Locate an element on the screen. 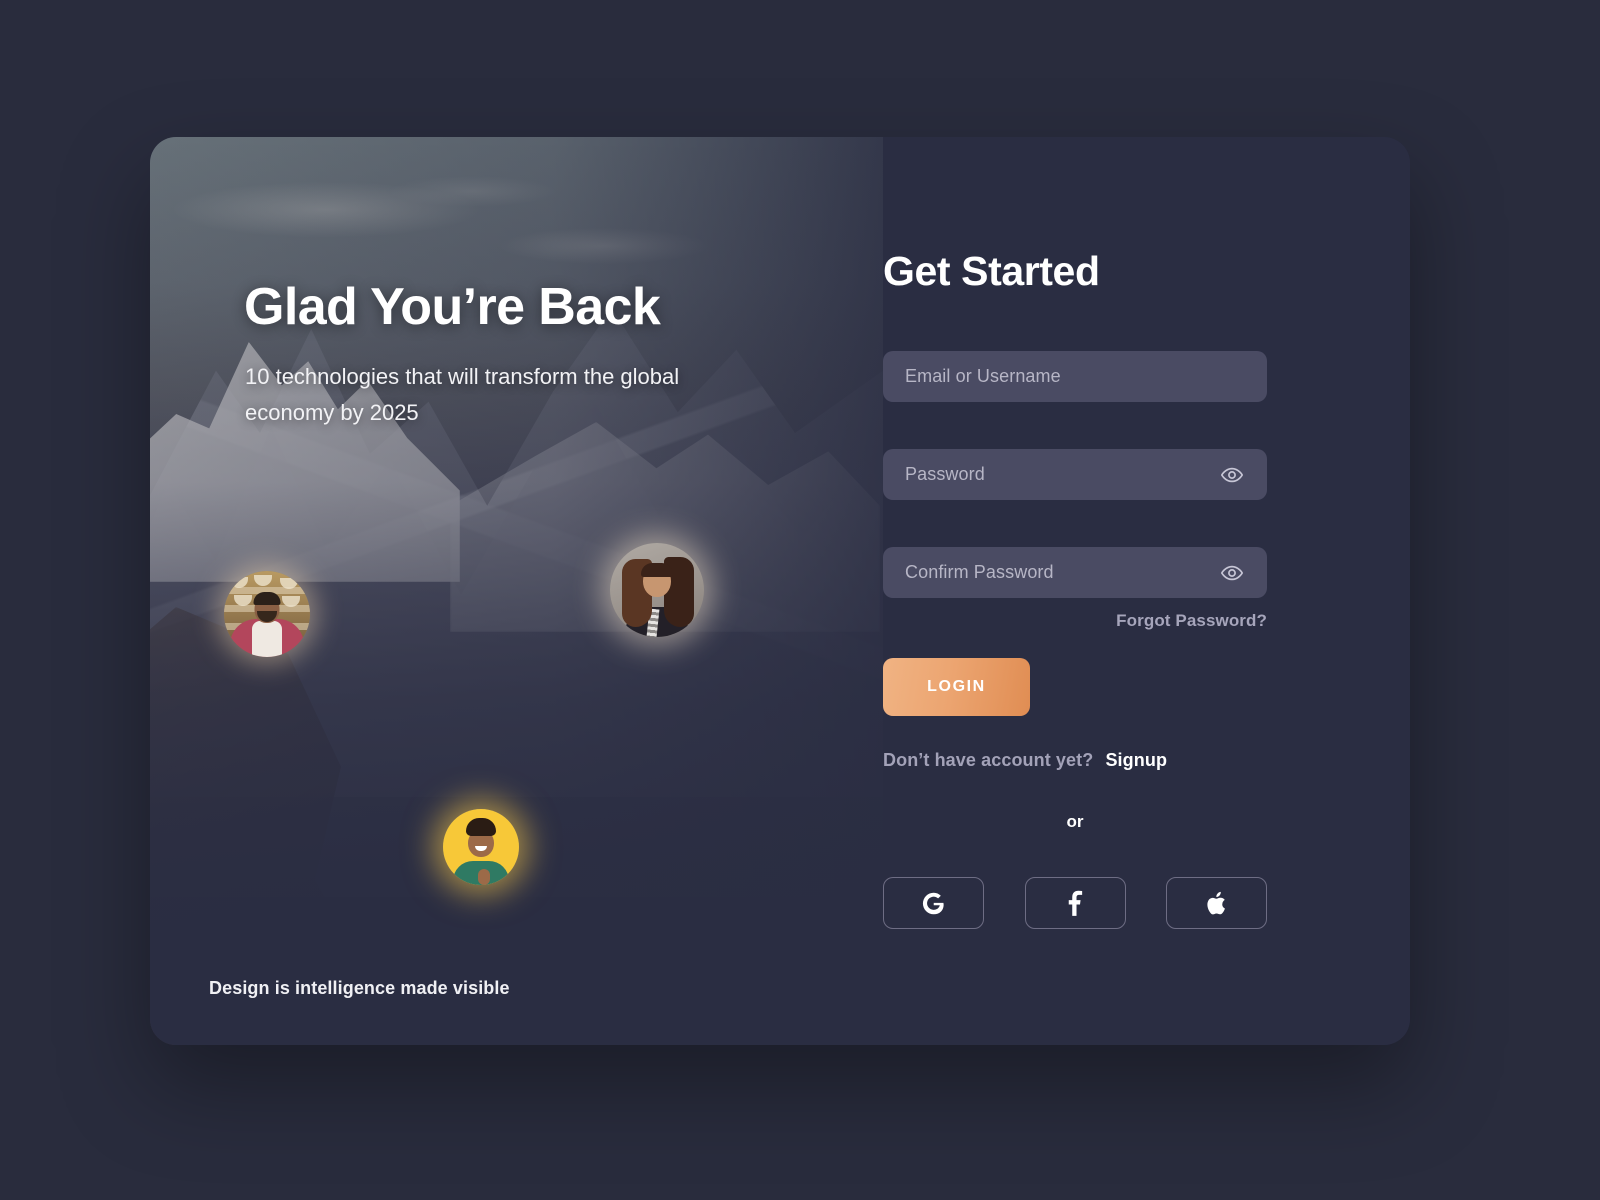 The image size is (1600, 1200). email-field: Email or Username is located at coordinates (1075, 376).